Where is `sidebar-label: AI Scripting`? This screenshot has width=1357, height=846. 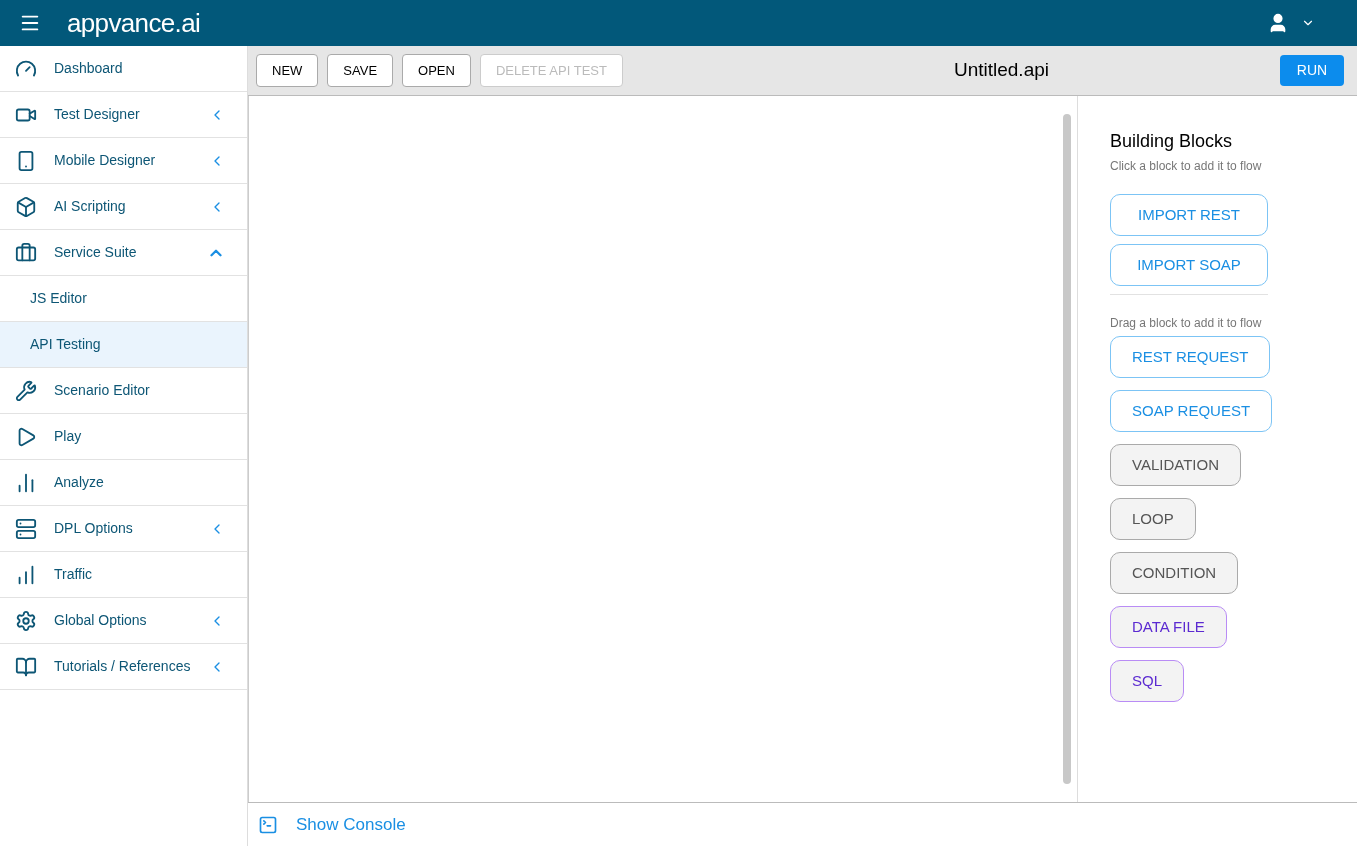 sidebar-label: AI Scripting is located at coordinates (90, 206).